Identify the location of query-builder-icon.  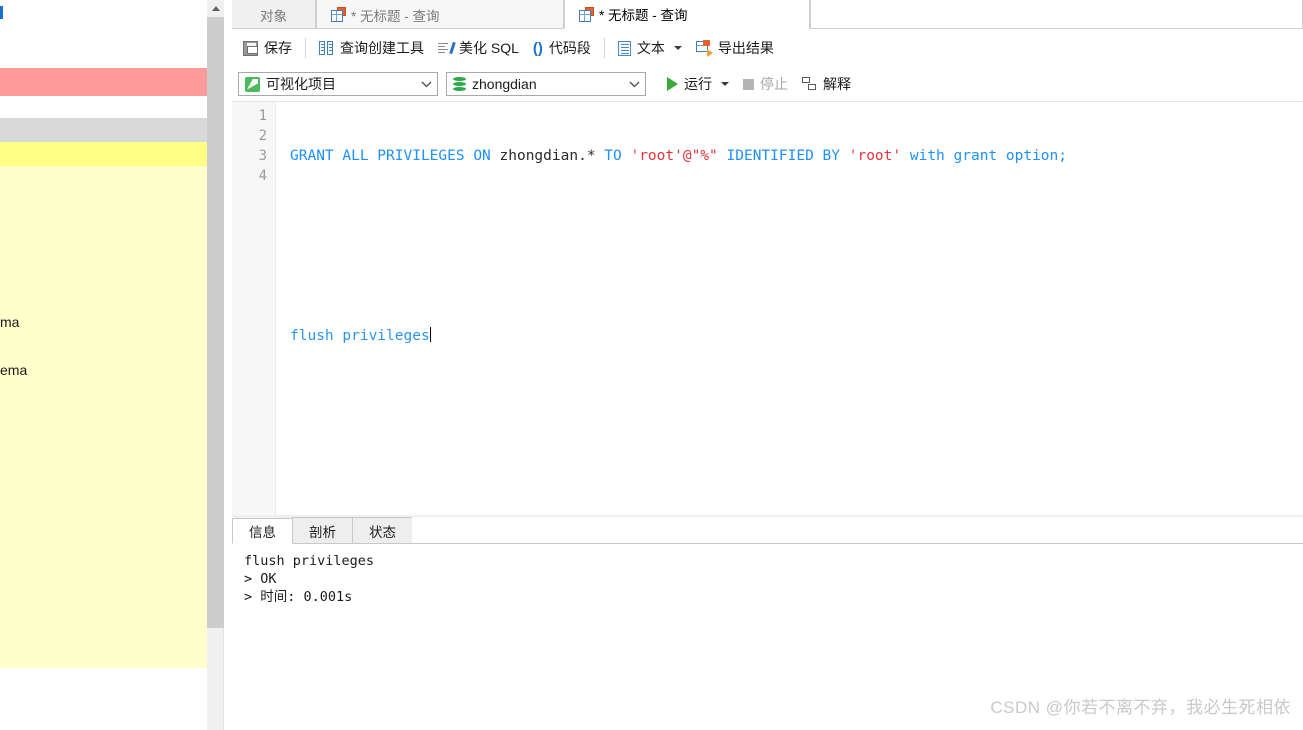
(326, 48).